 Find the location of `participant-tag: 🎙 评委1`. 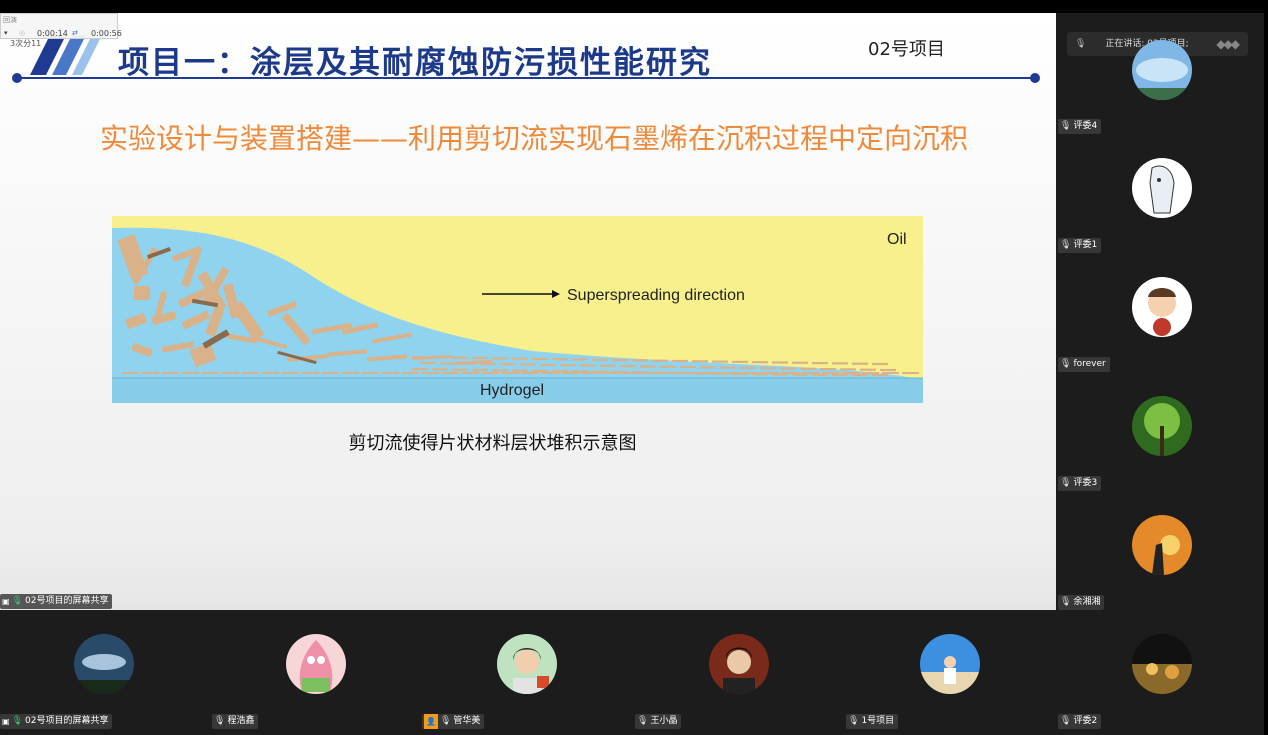

participant-tag: 🎙 评委1 is located at coordinates (1080, 245).